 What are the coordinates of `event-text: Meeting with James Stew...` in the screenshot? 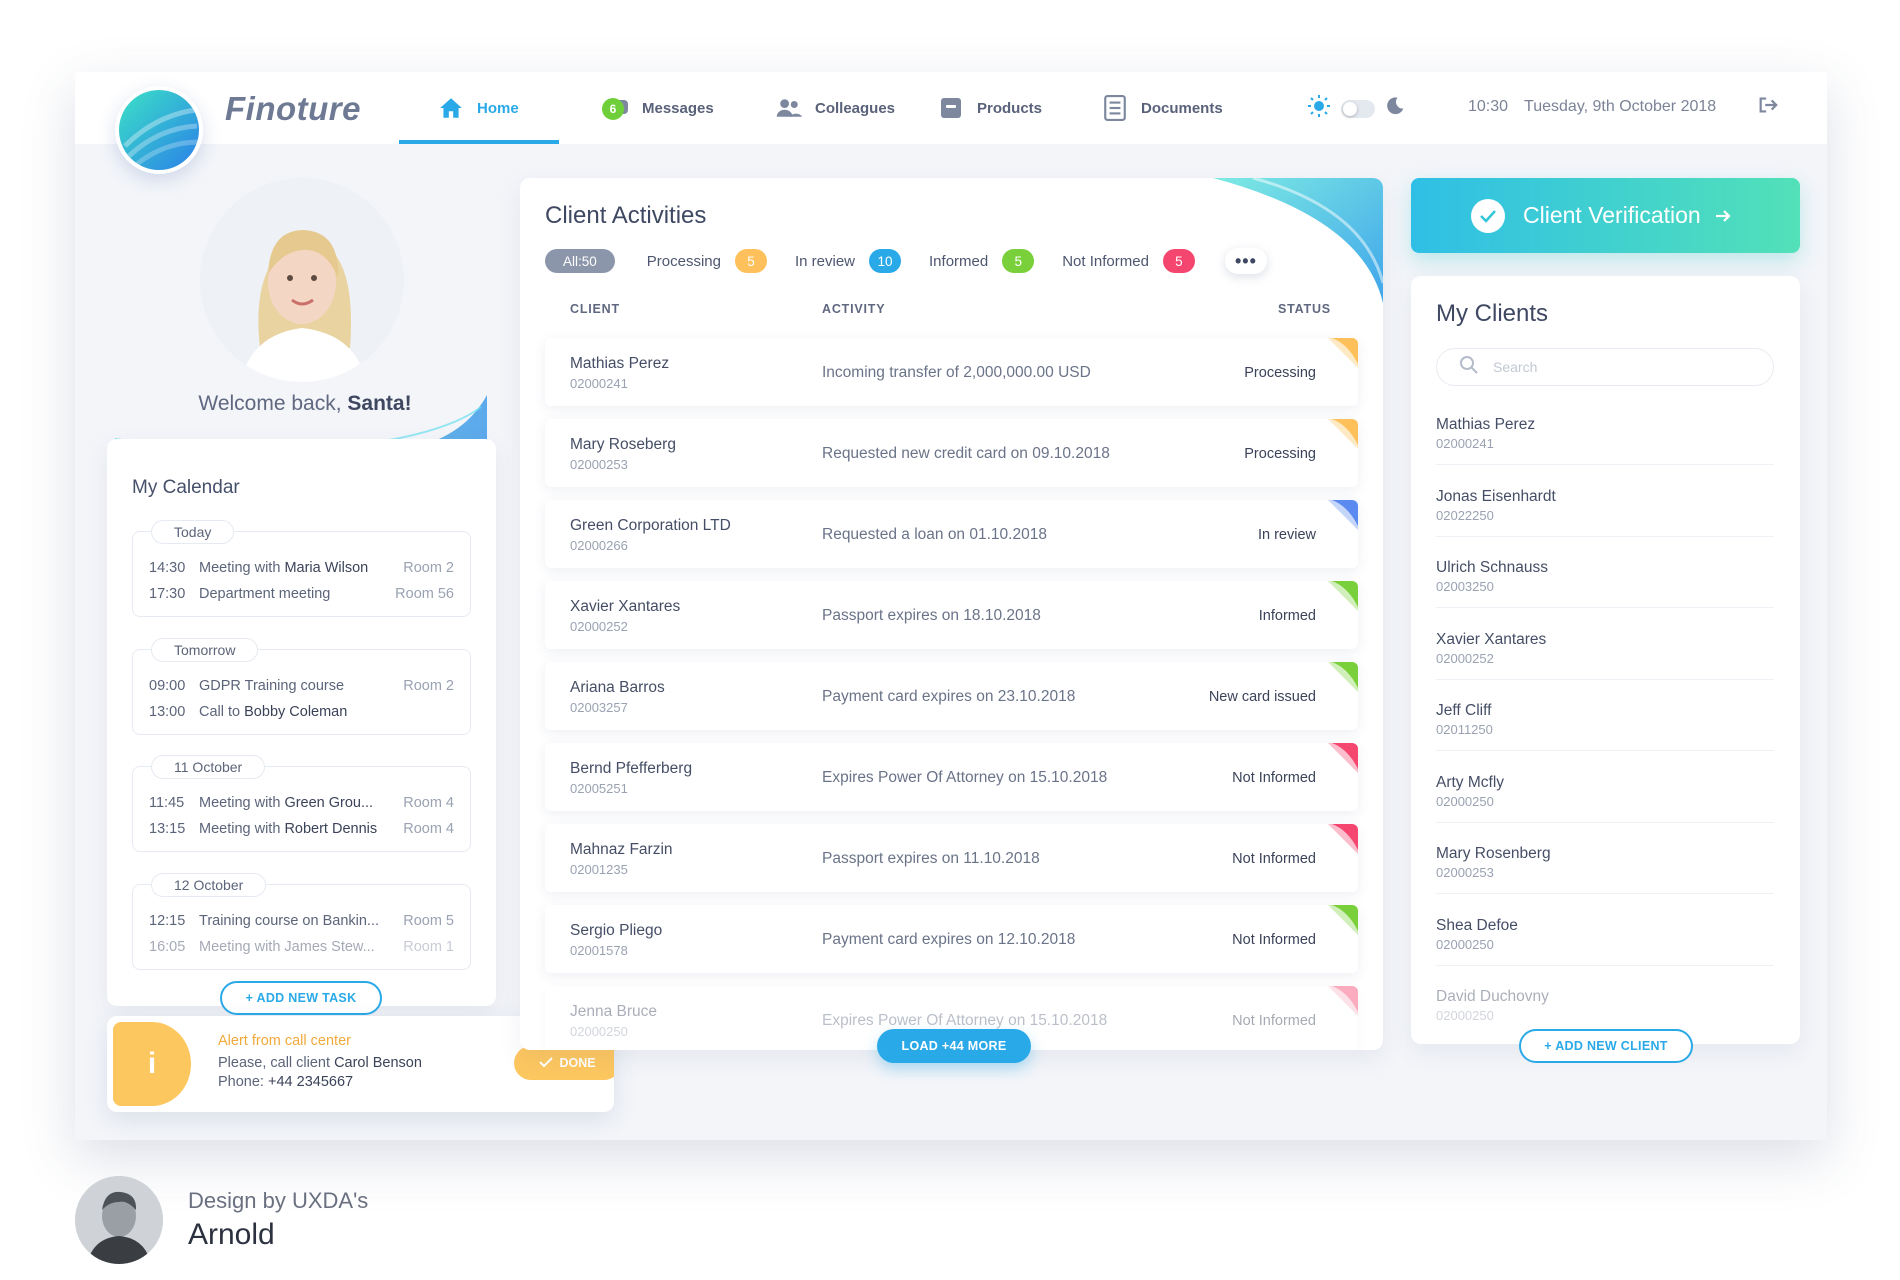 It's located at (287, 947).